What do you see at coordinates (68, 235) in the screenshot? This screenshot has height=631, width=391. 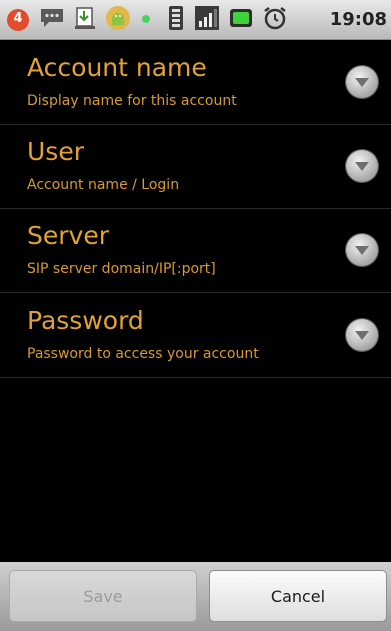 I see `pref-title: Server` at bounding box center [68, 235].